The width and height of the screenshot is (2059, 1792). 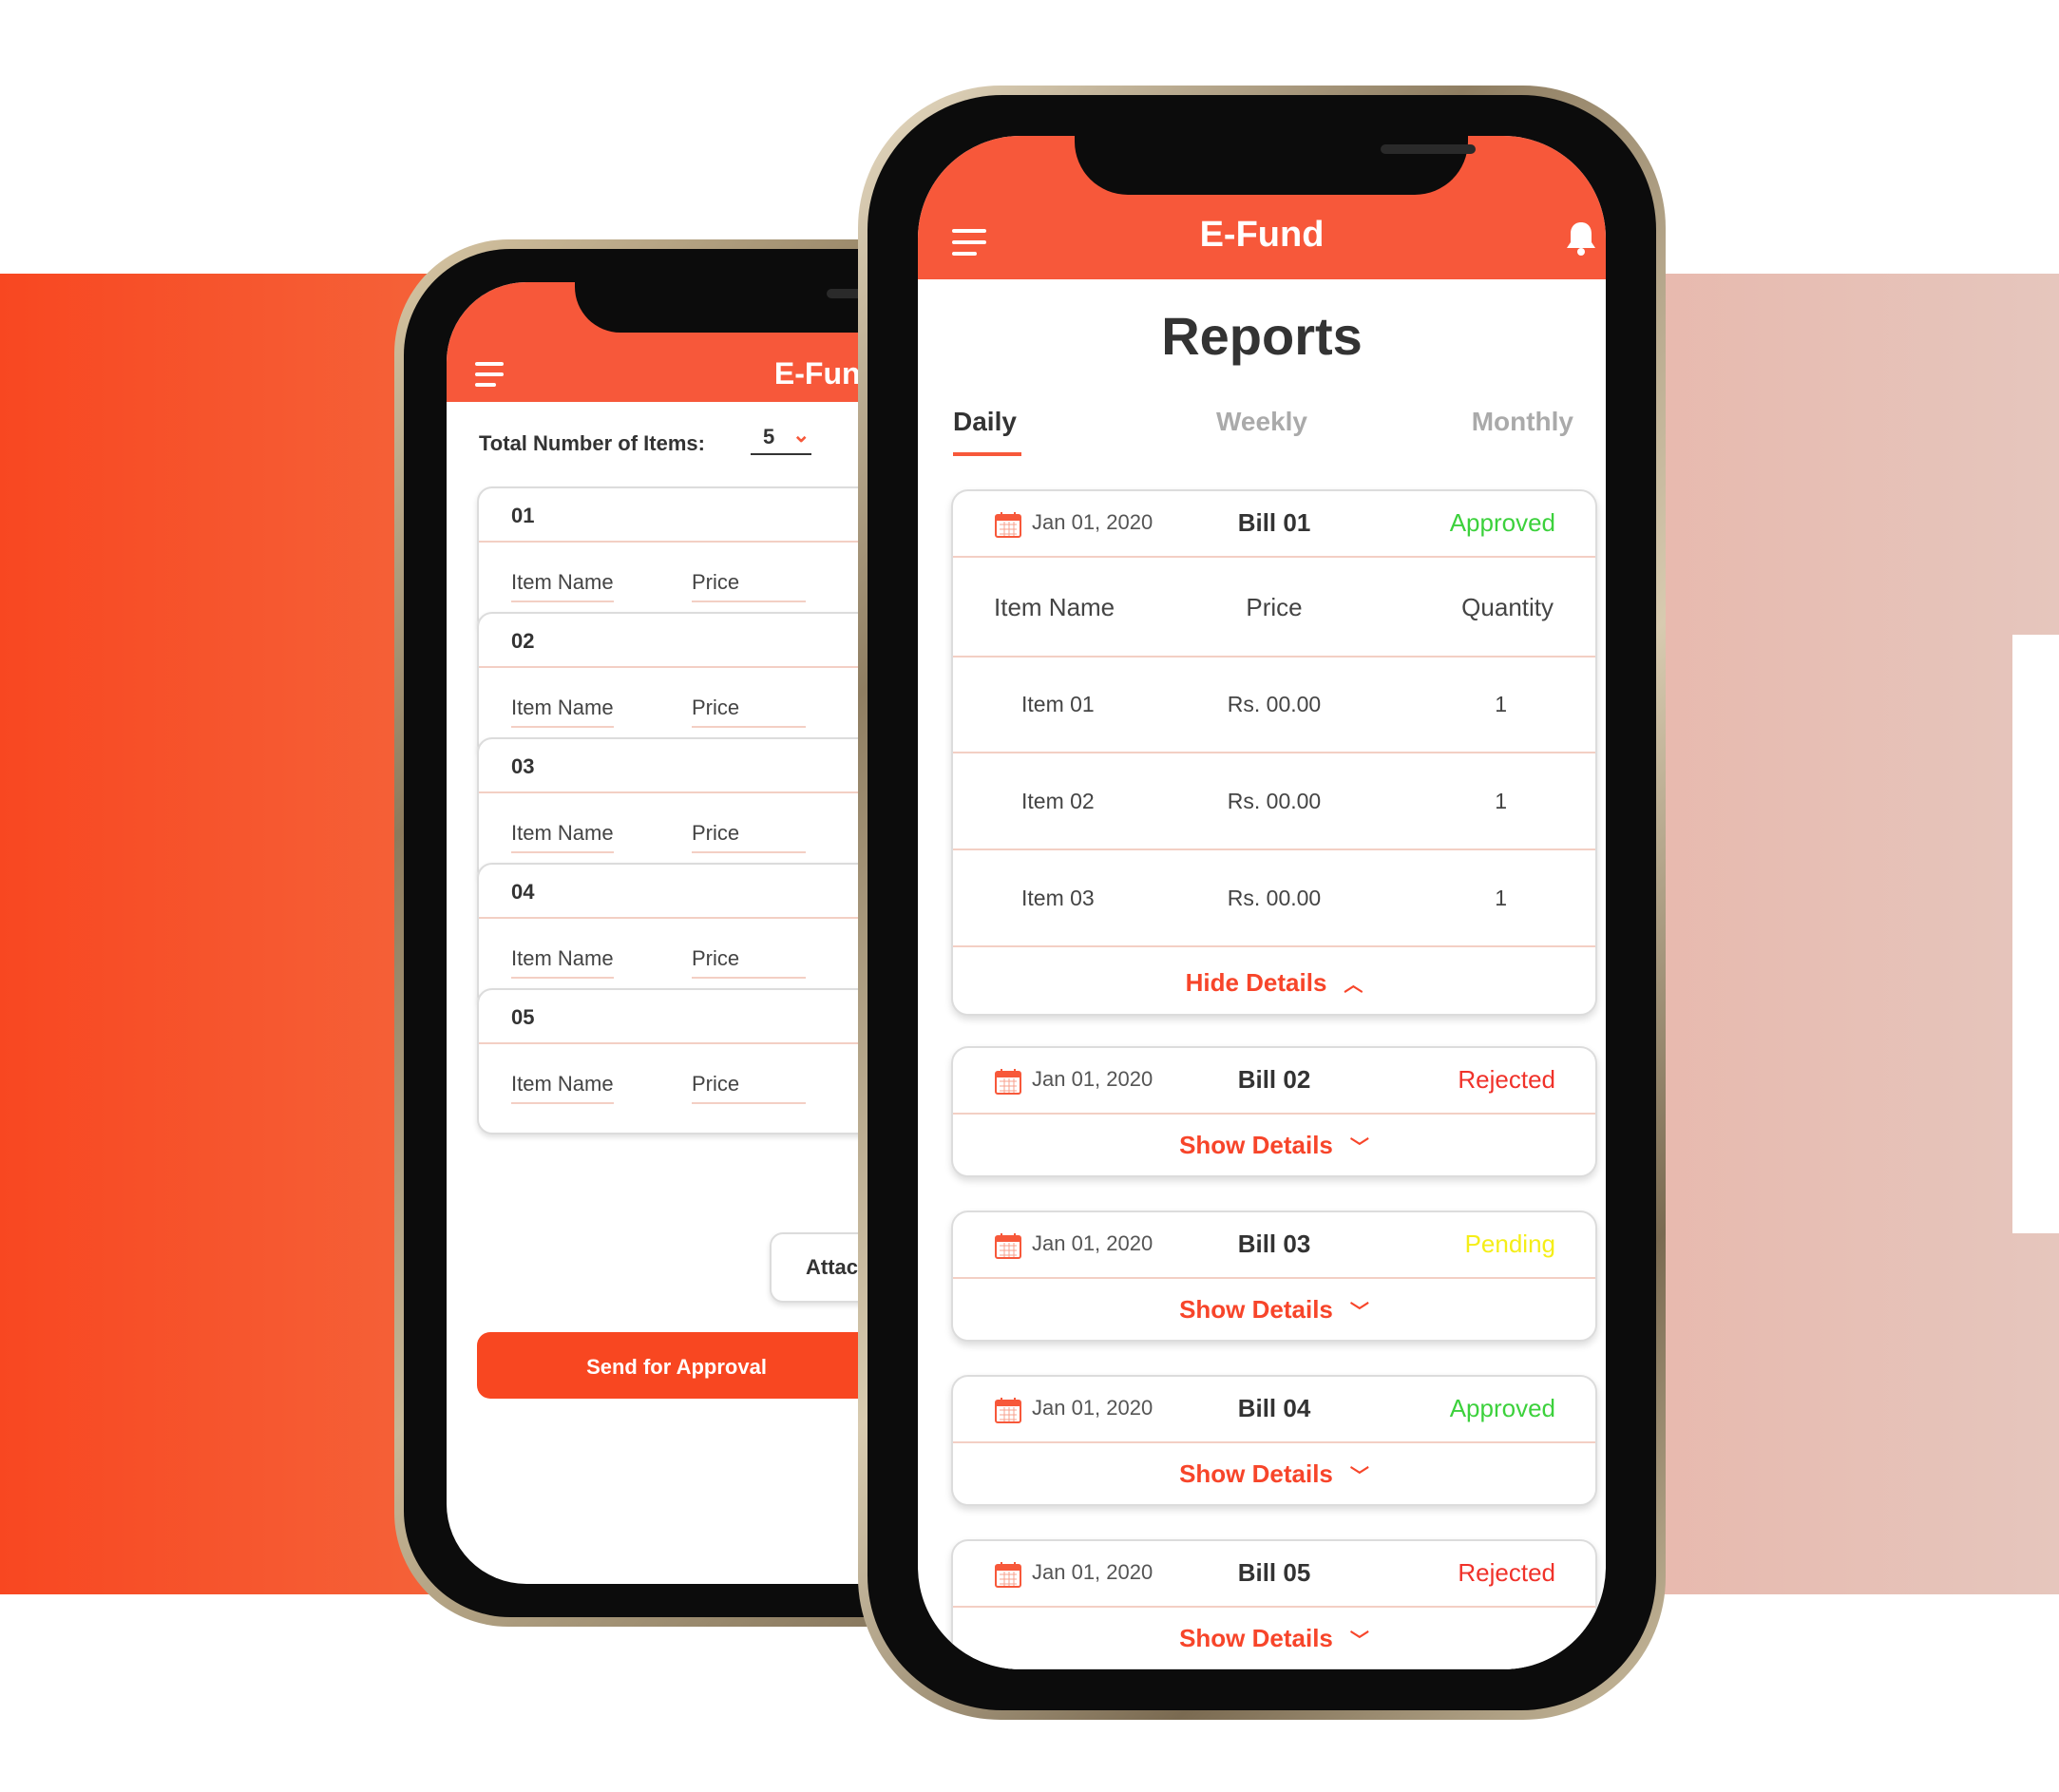 What do you see at coordinates (523, 766) in the screenshot?
I see `item-number: 03` at bounding box center [523, 766].